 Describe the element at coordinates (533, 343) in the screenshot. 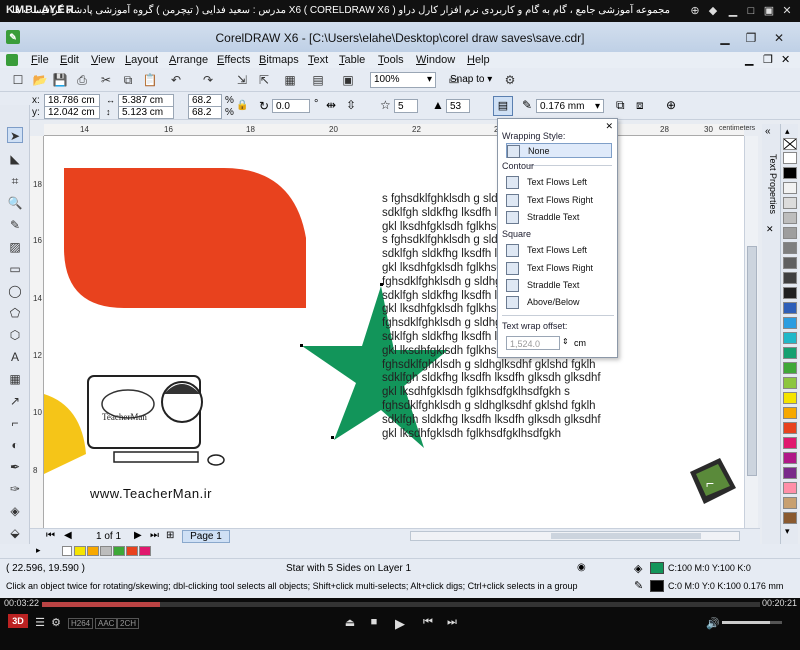

I see `text-wrap-offset-field: 1,524.0` at that location.